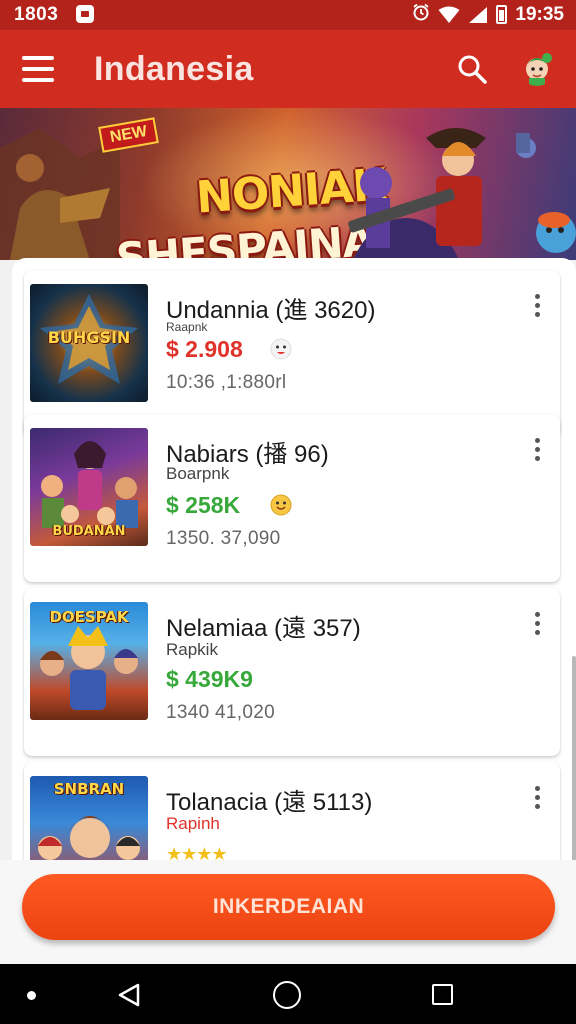 This screenshot has width=576, height=1024. Describe the element at coordinates (192, 649) in the screenshot. I see `item-subtitle: Rapkik` at that location.